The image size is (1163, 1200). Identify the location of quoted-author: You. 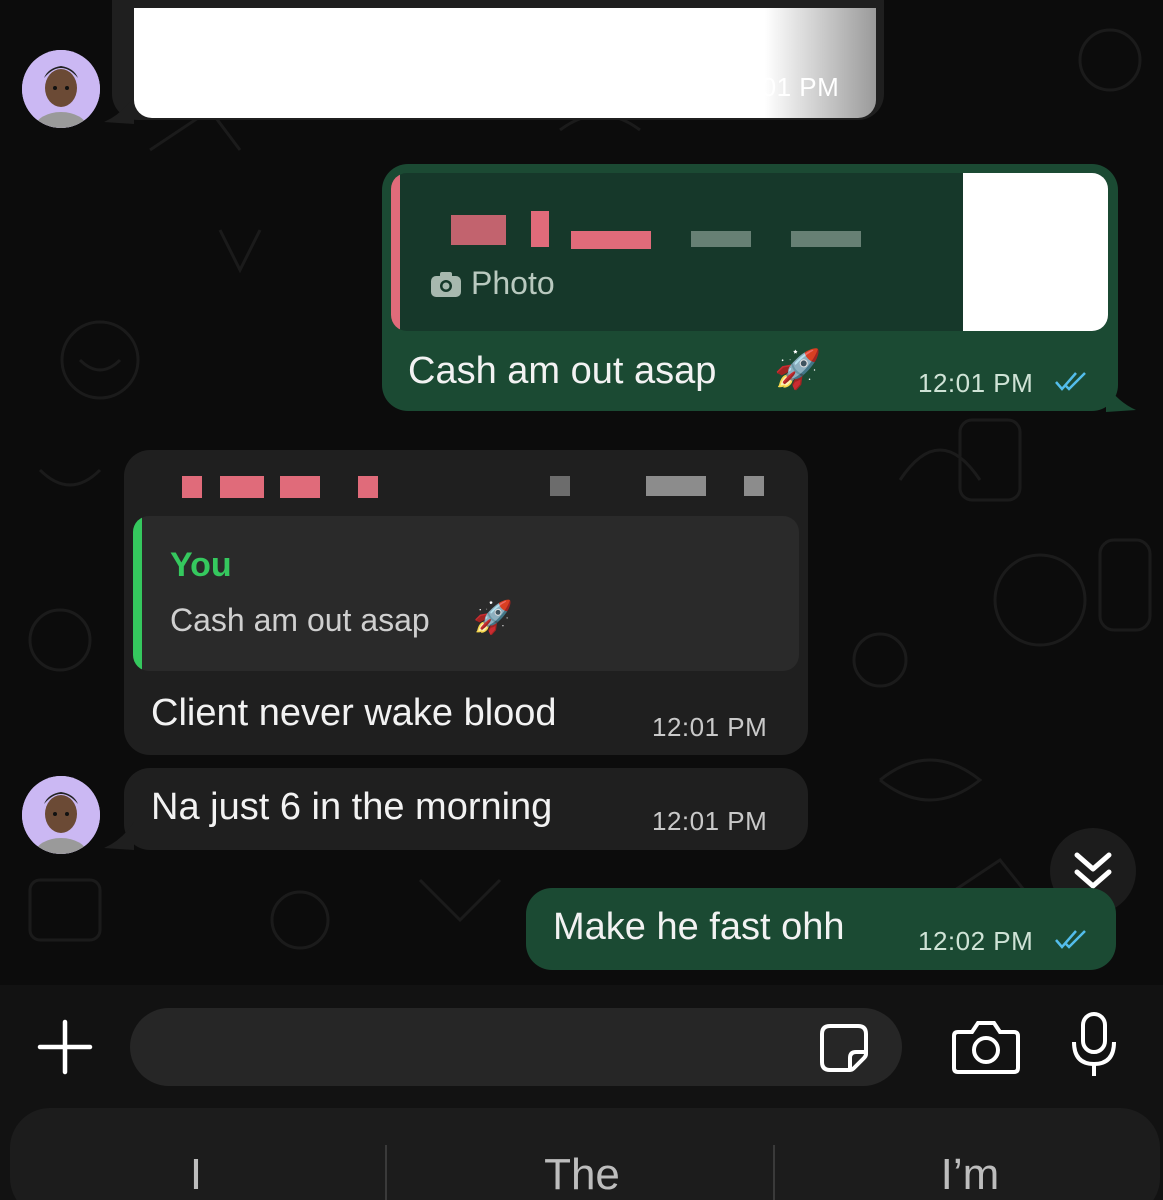
(201, 565).